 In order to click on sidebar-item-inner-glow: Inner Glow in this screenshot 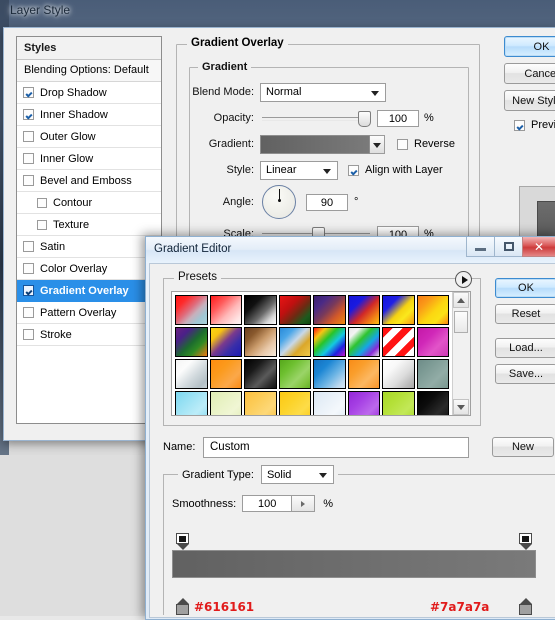, I will do `click(89, 159)`.